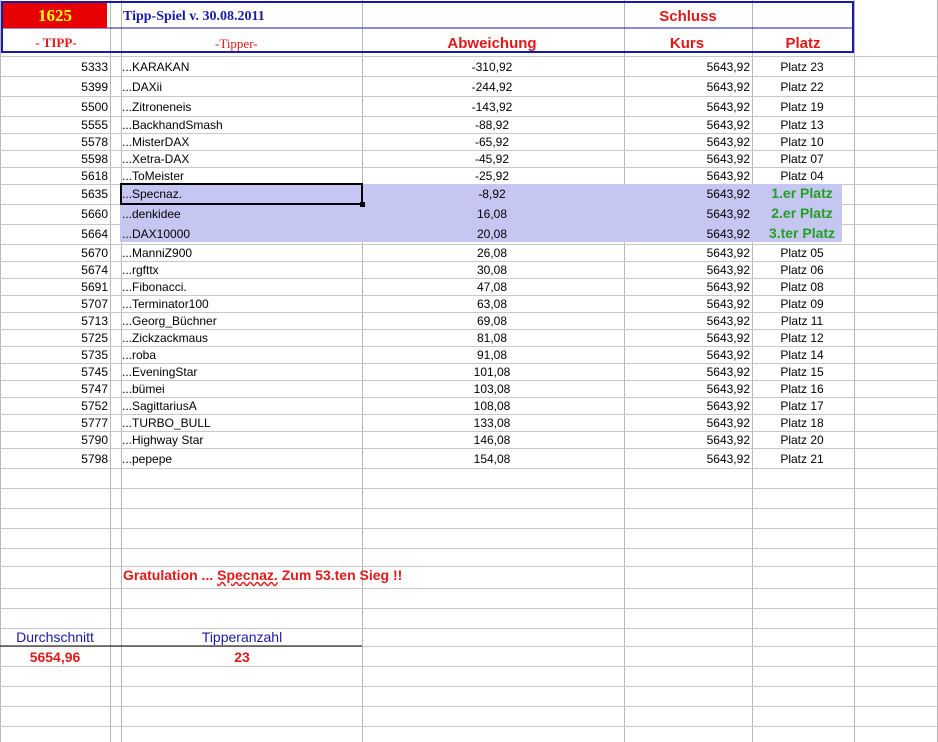 The height and width of the screenshot is (742, 938). What do you see at coordinates (802, 142) in the screenshot?
I see `platz-cell: Platz 10` at bounding box center [802, 142].